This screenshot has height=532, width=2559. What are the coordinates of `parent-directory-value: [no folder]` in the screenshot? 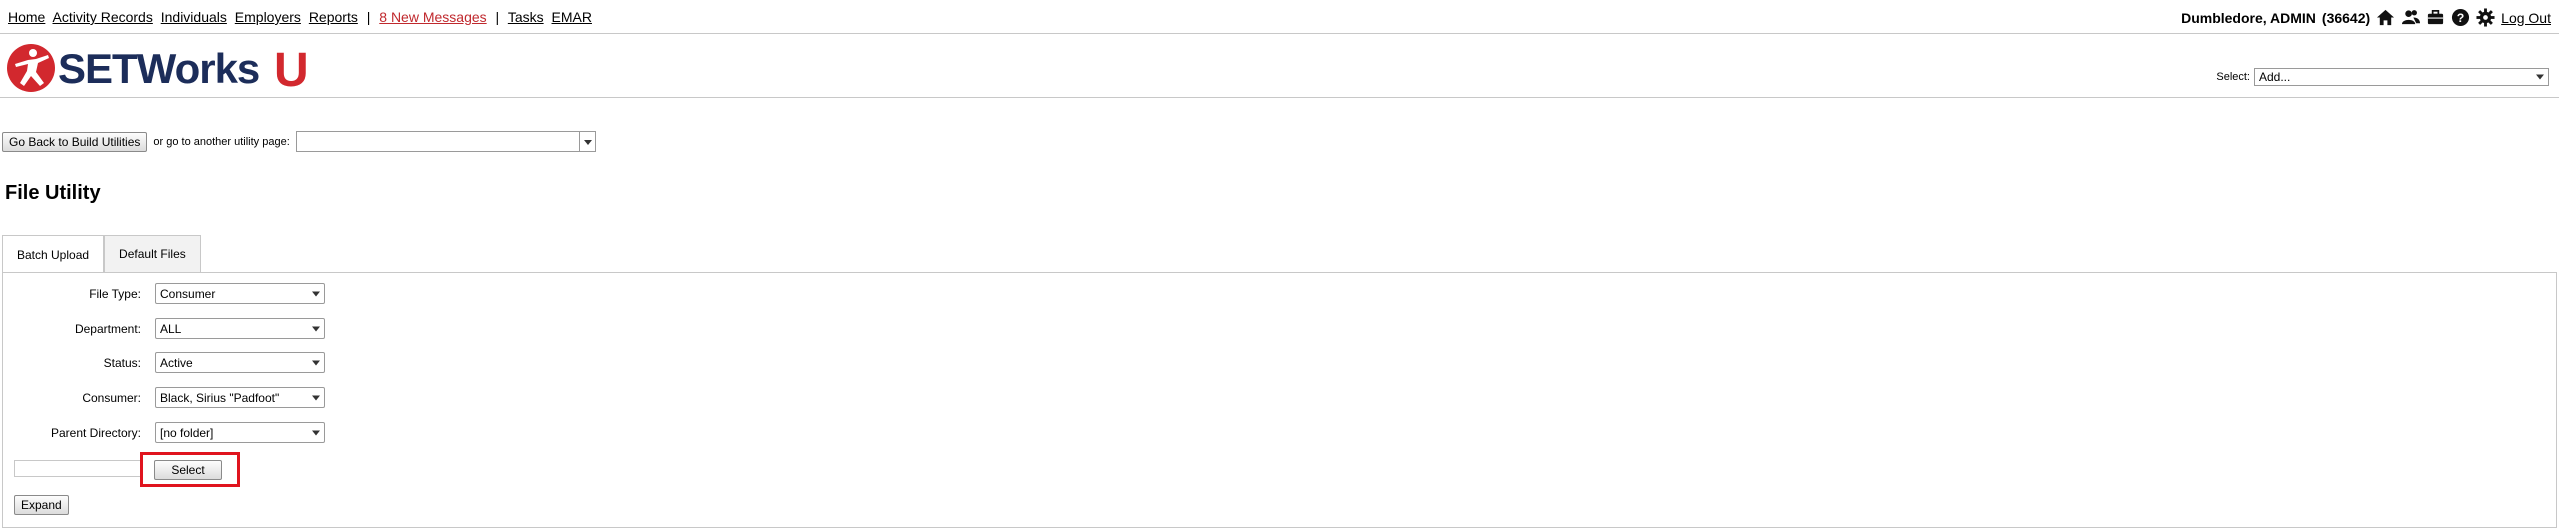 It's located at (187, 432).